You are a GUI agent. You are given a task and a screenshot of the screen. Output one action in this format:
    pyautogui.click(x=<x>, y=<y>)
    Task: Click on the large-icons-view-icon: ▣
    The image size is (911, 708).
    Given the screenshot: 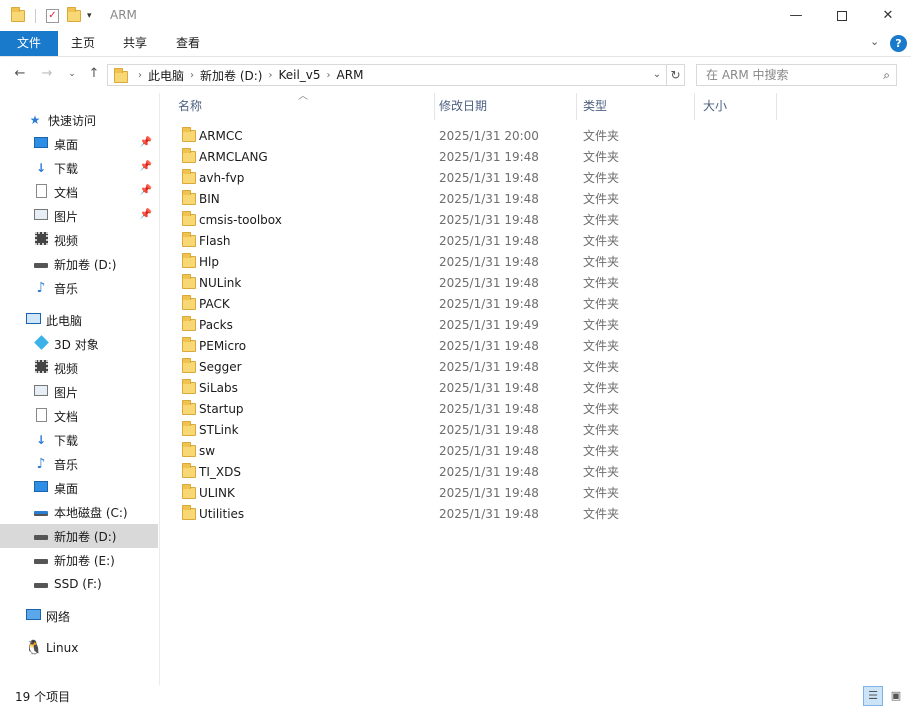 What is the action you would take?
    pyautogui.click(x=896, y=695)
    